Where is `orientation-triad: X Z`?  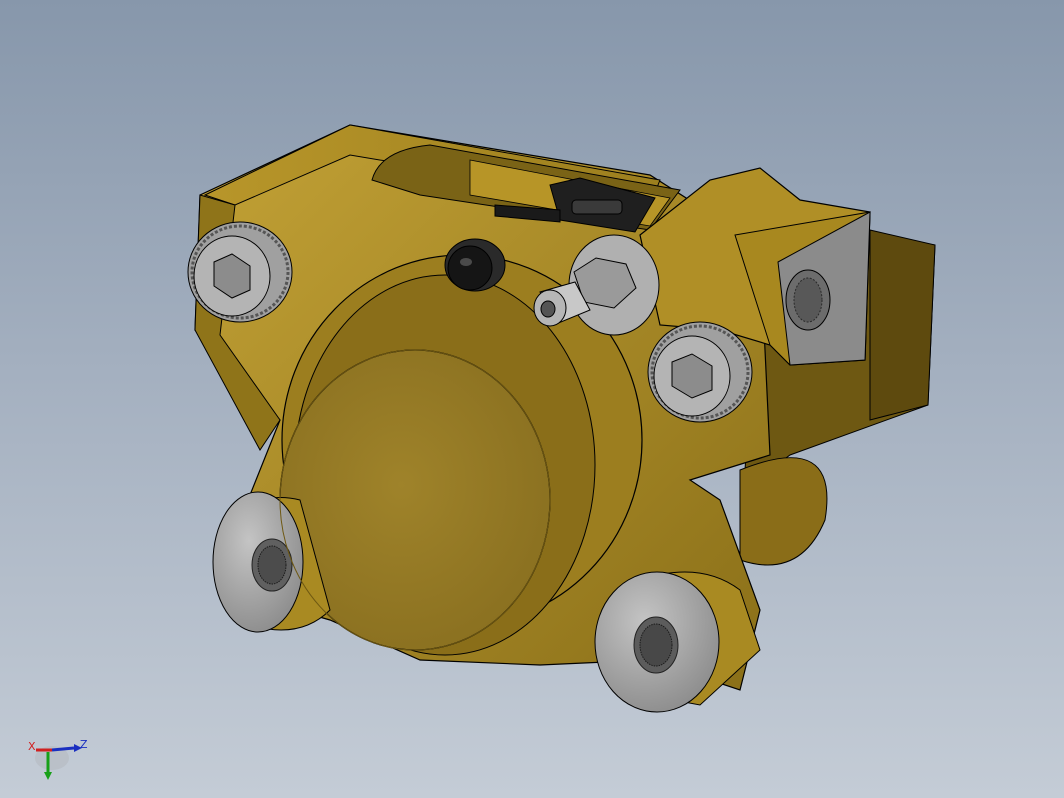 orientation-triad: X Z is located at coordinates (58, 762).